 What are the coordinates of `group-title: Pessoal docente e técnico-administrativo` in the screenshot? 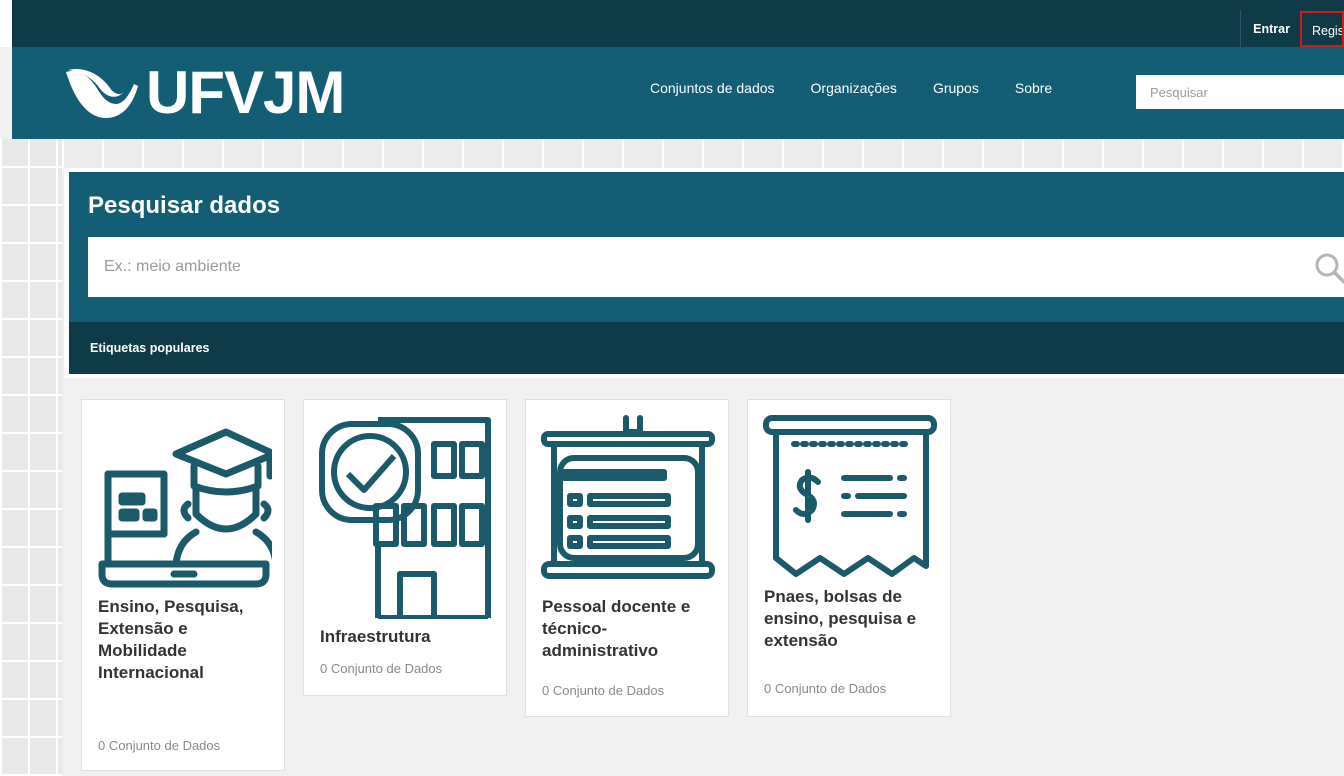 It's located at (632, 629).